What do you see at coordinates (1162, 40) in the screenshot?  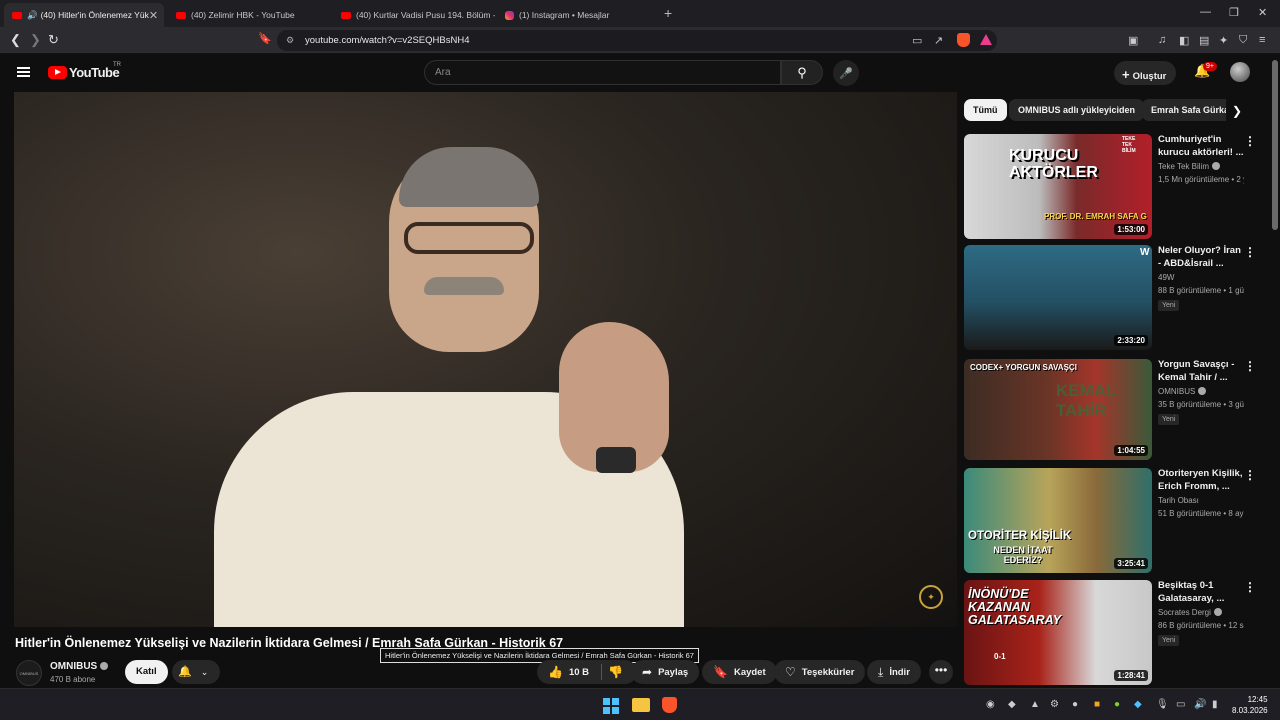 I see `media-icon: ♫` at bounding box center [1162, 40].